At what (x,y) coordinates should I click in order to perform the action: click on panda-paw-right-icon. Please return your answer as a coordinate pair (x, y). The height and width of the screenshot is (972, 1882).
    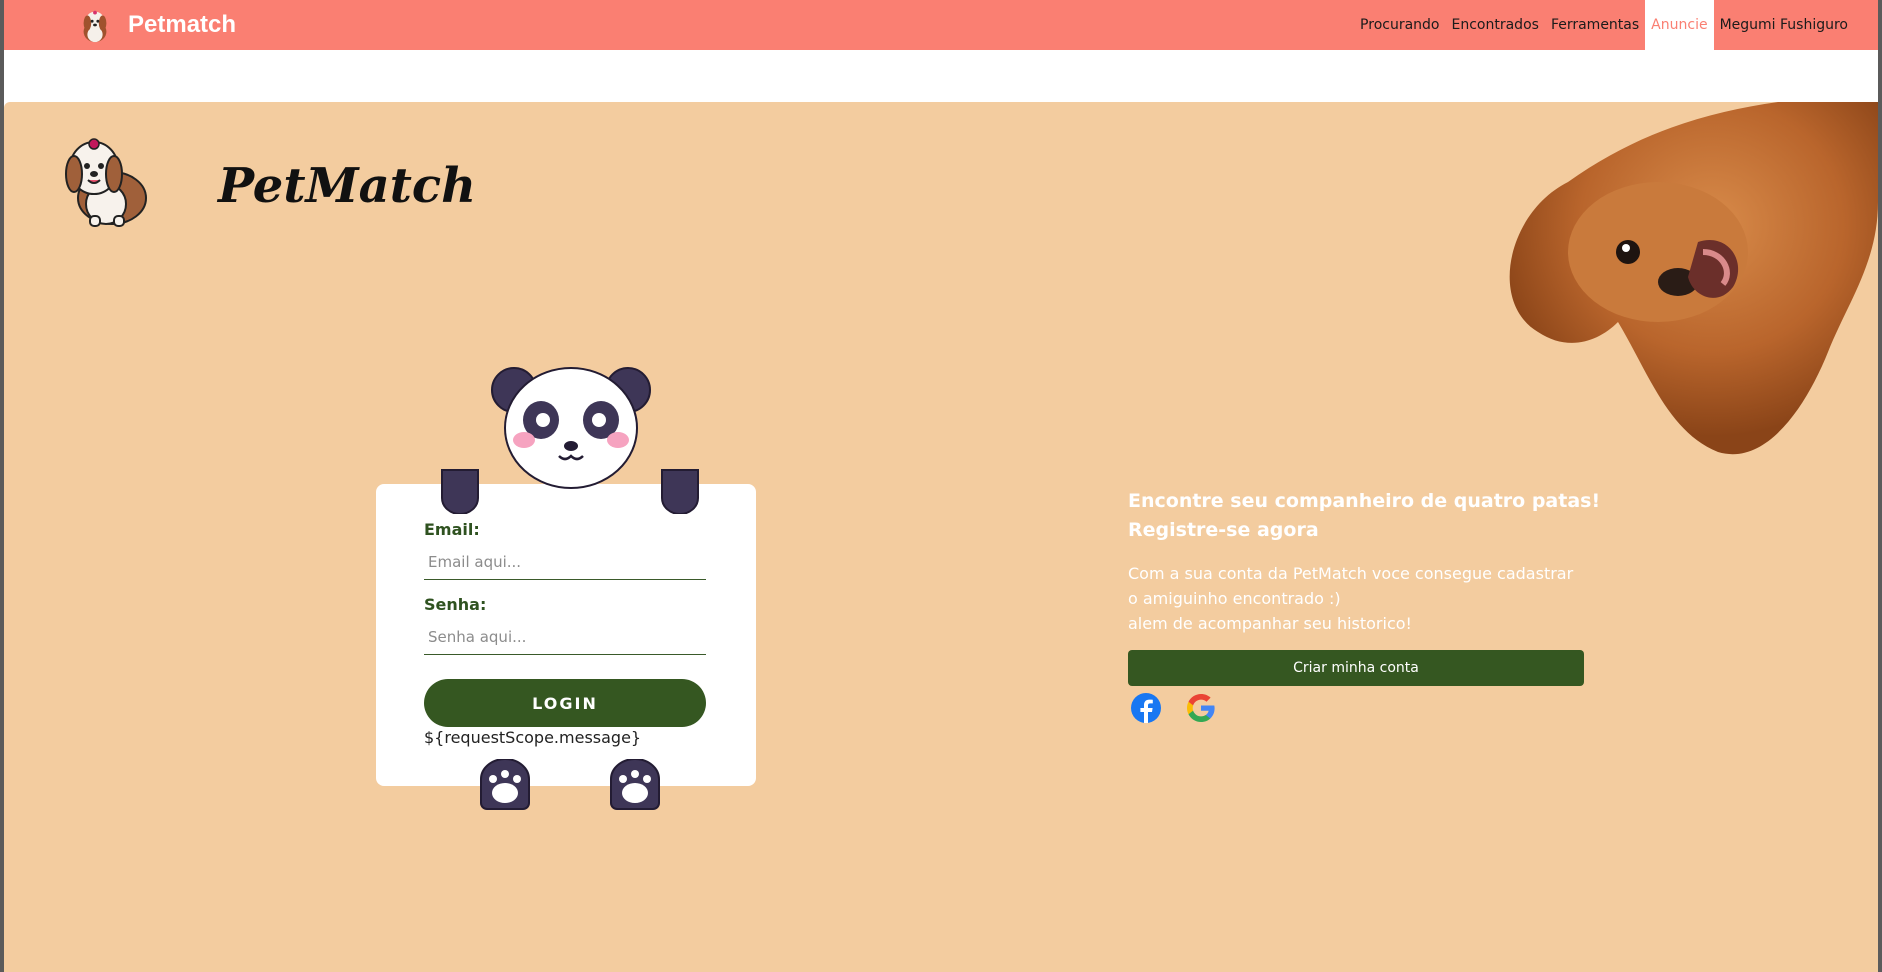
    Looking at the image, I should click on (680, 491).